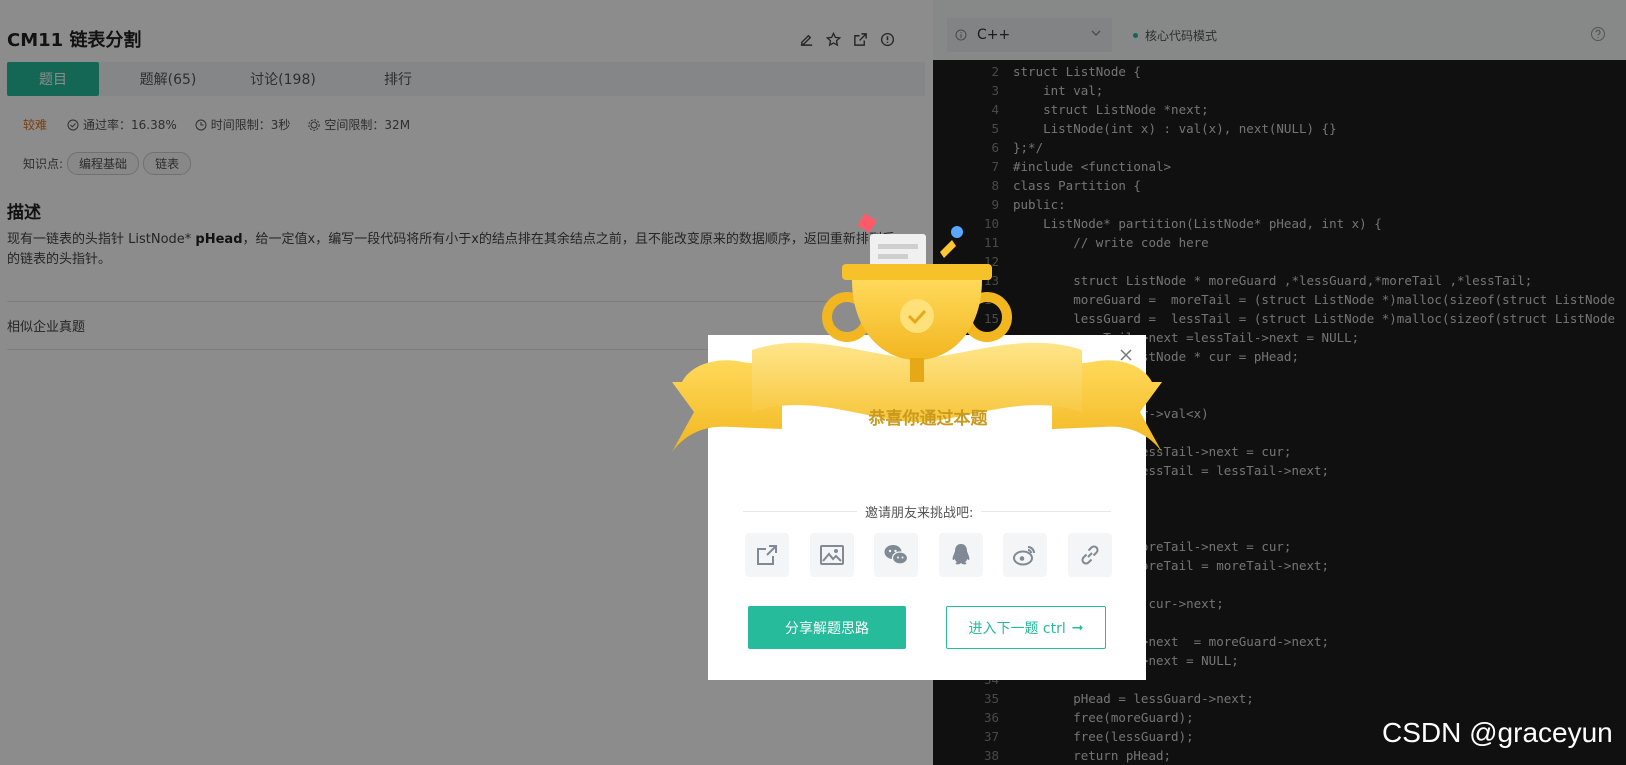 The image size is (1626, 765). I want to click on invite-text: 邀请朋友来挑战吧:, so click(919, 511).